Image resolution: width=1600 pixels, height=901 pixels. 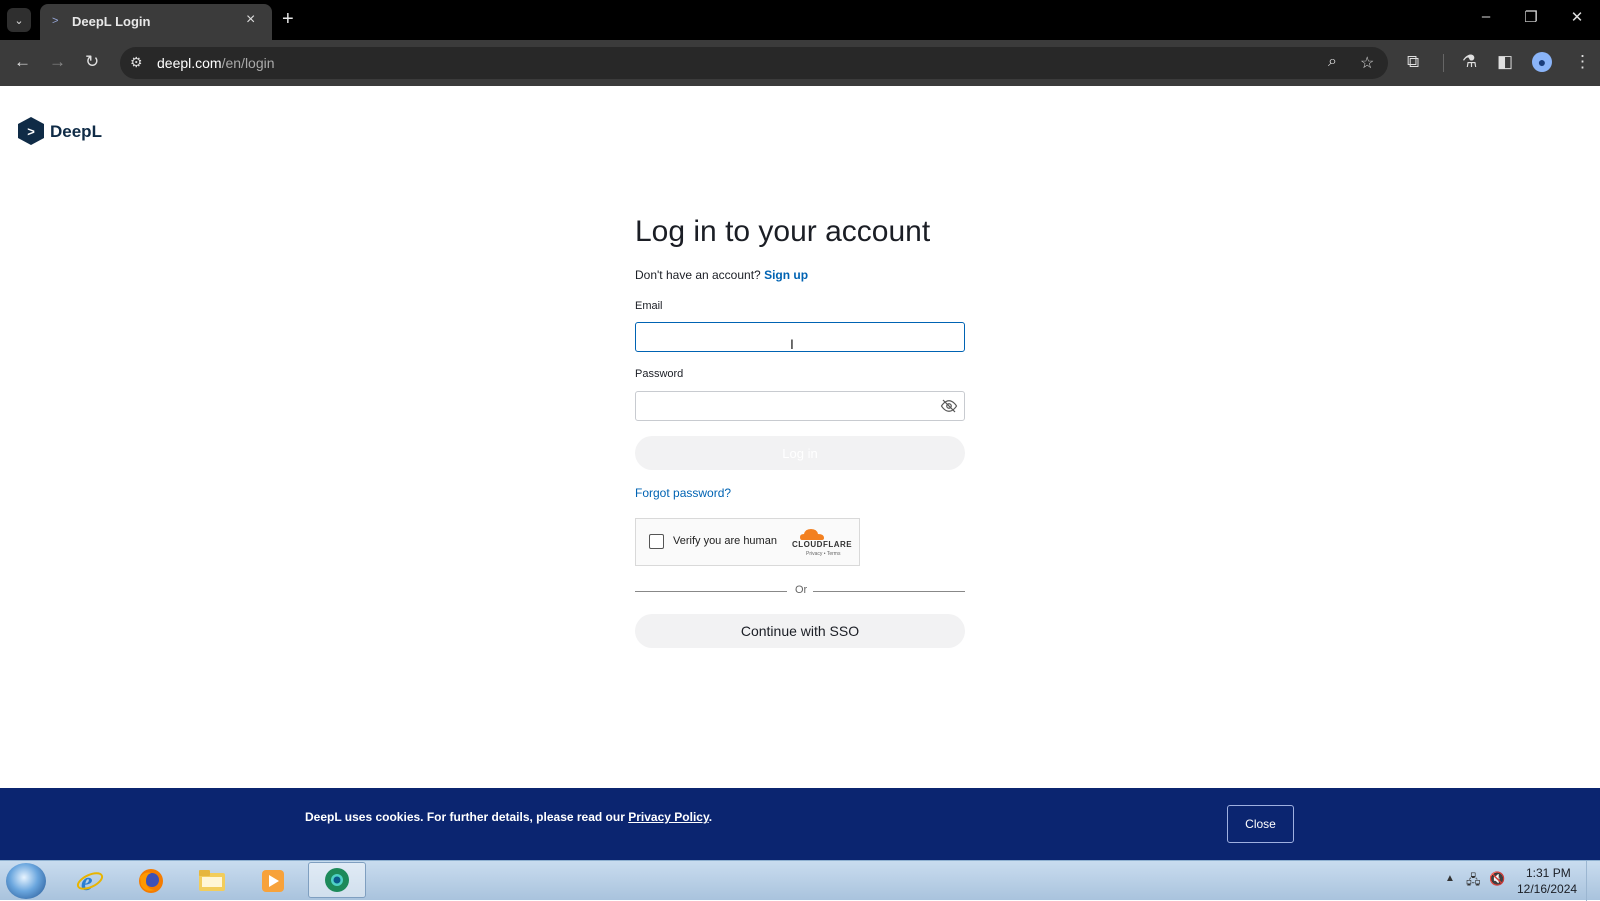 I want to click on chrome-icon, so click(x=337, y=880).